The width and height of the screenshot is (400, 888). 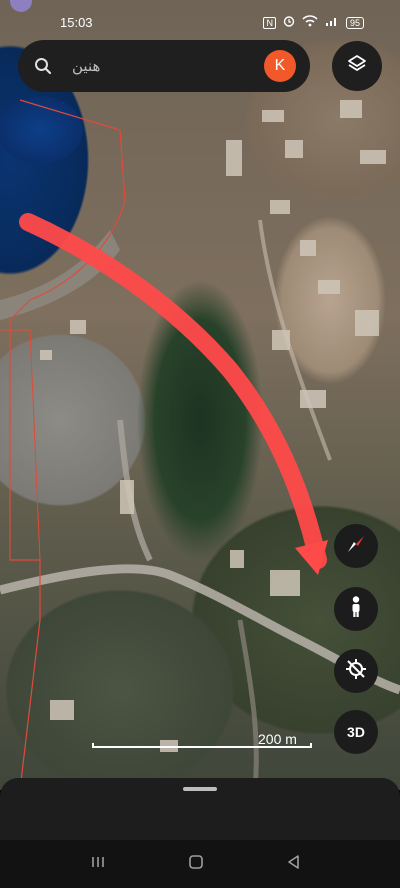 What do you see at coordinates (248, 704) in the screenshot?
I see `side-road-south` at bounding box center [248, 704].